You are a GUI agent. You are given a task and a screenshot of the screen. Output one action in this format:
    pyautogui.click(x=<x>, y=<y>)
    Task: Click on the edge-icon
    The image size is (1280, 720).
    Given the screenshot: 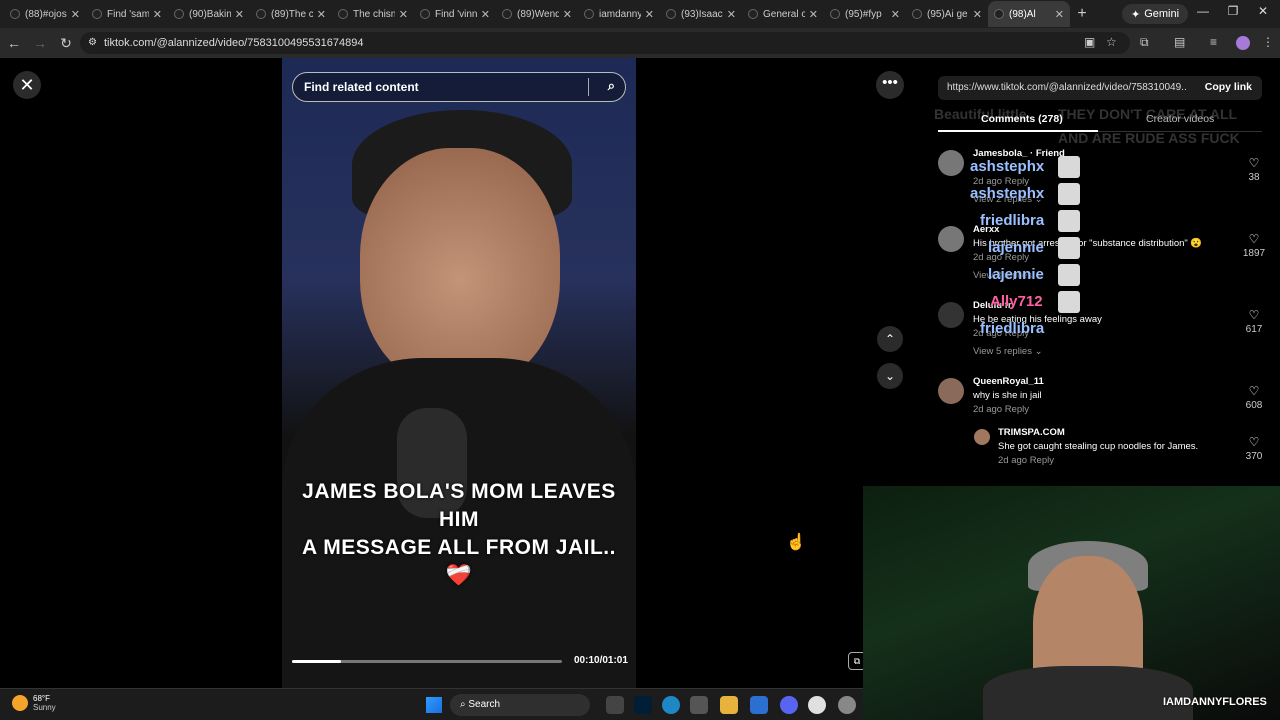 What is the action you would take?
    pyautogui.click(x=671, y=705)
    